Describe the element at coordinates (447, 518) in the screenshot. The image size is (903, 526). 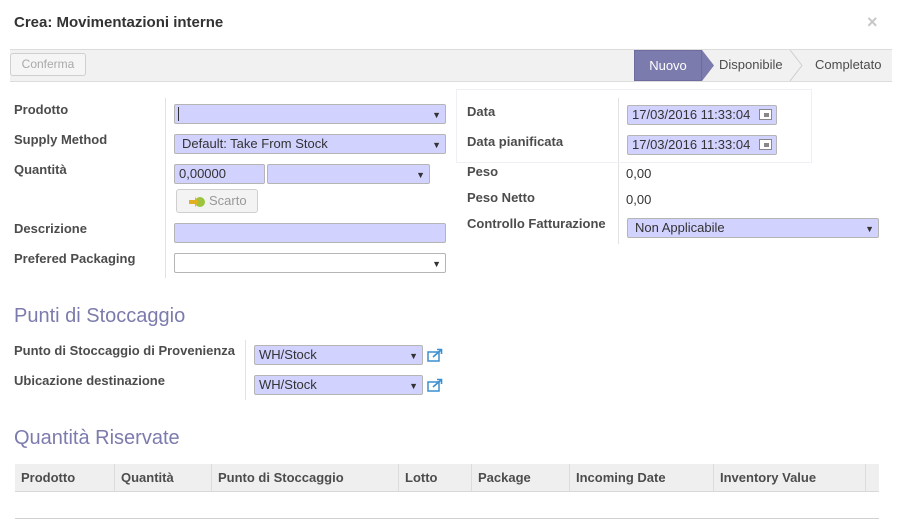
I see `table-bottom-border` at that location.